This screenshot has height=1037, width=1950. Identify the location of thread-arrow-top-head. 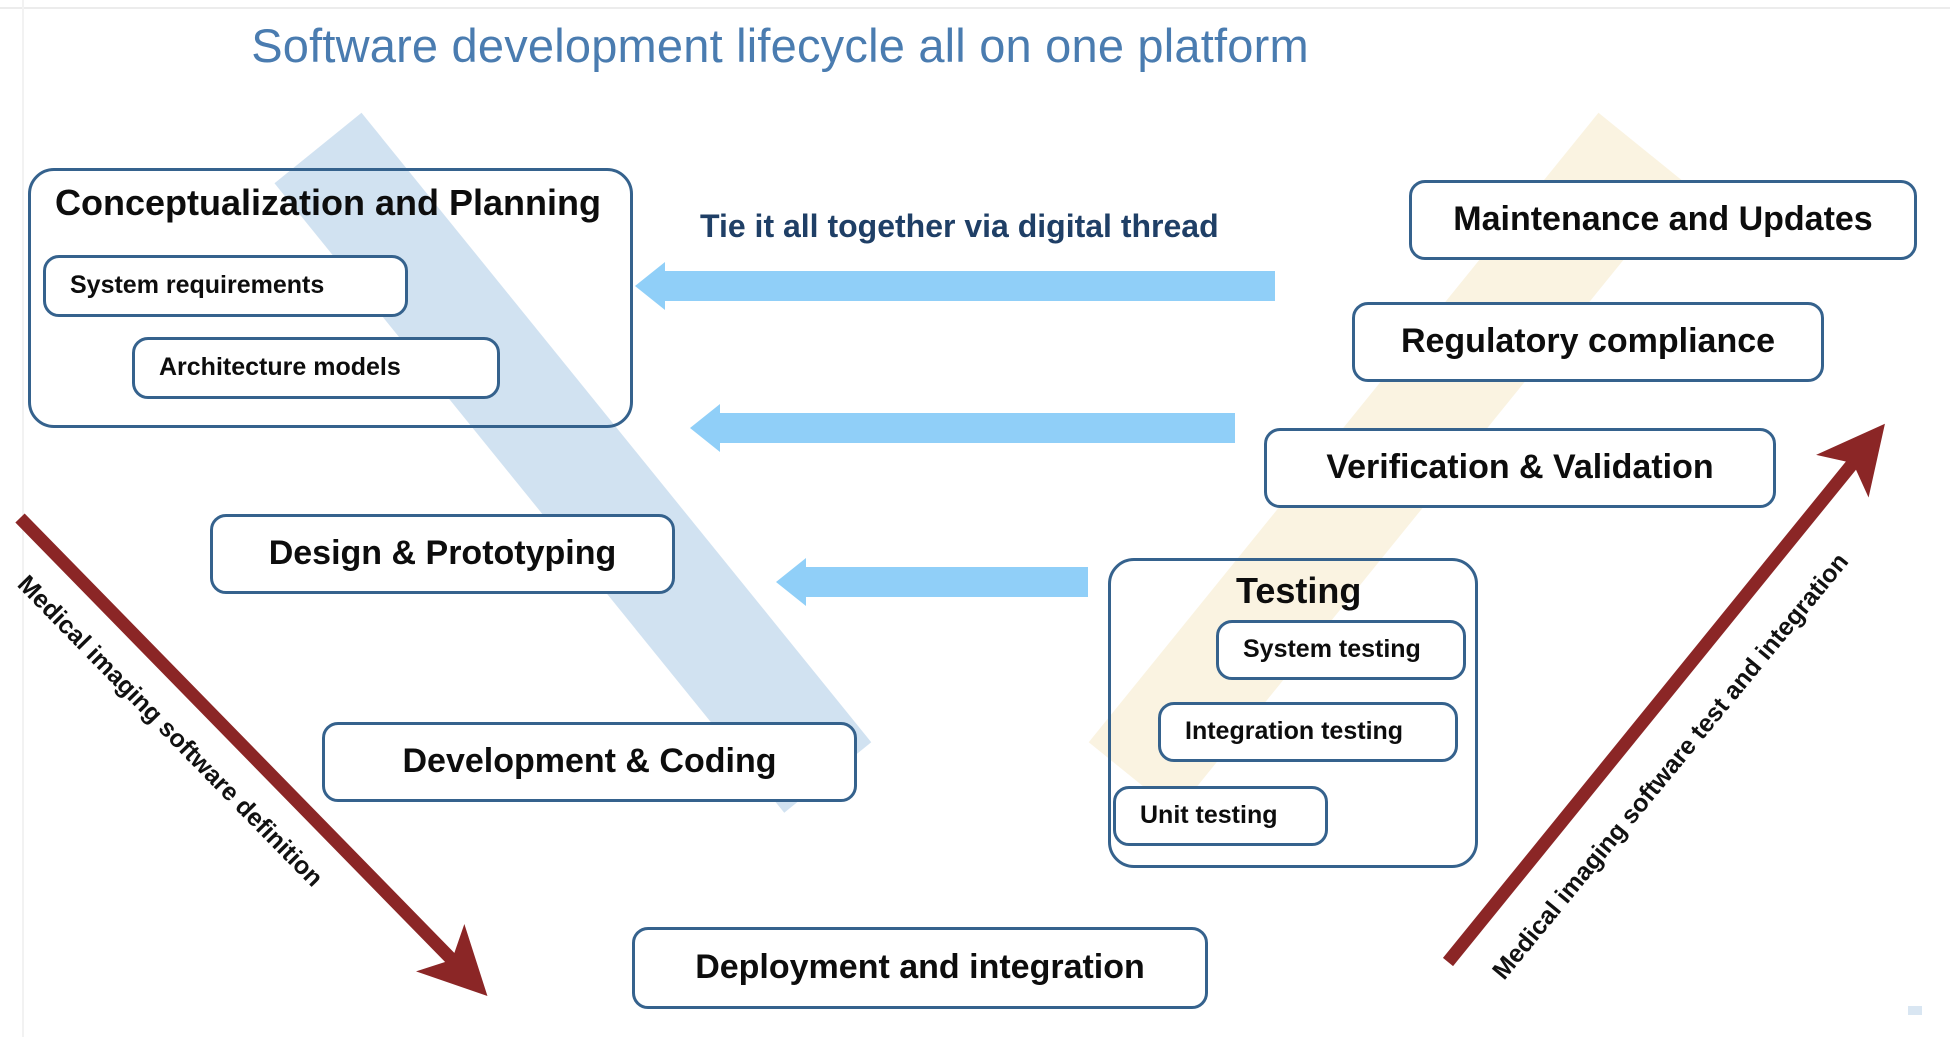
(650, 286).